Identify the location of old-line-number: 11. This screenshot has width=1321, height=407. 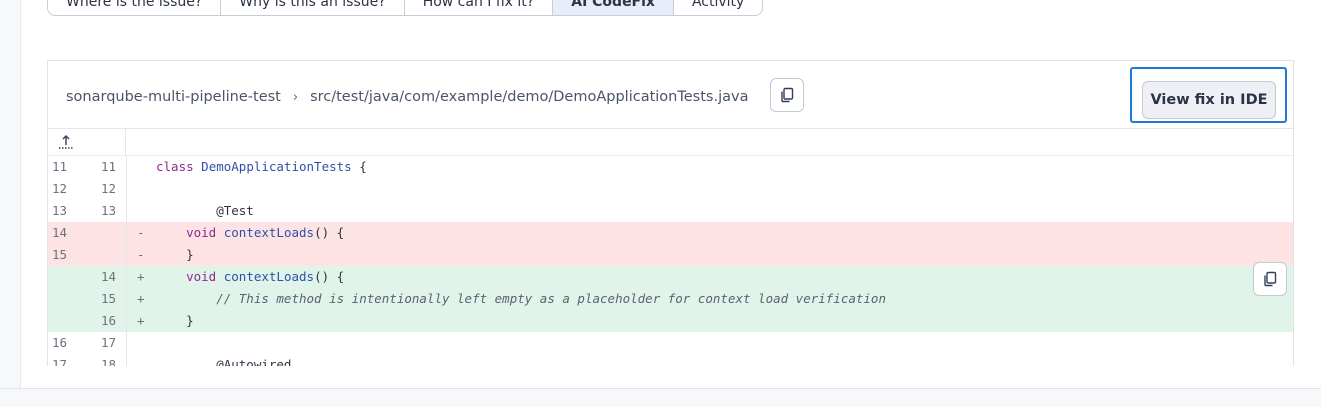
(60, 166).